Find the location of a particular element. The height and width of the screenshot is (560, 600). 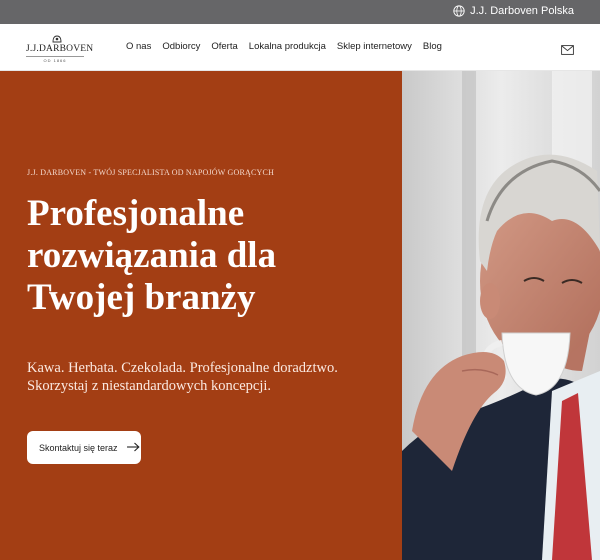

nav-item-oferta: Oferta is located at coordinates (224, 46).